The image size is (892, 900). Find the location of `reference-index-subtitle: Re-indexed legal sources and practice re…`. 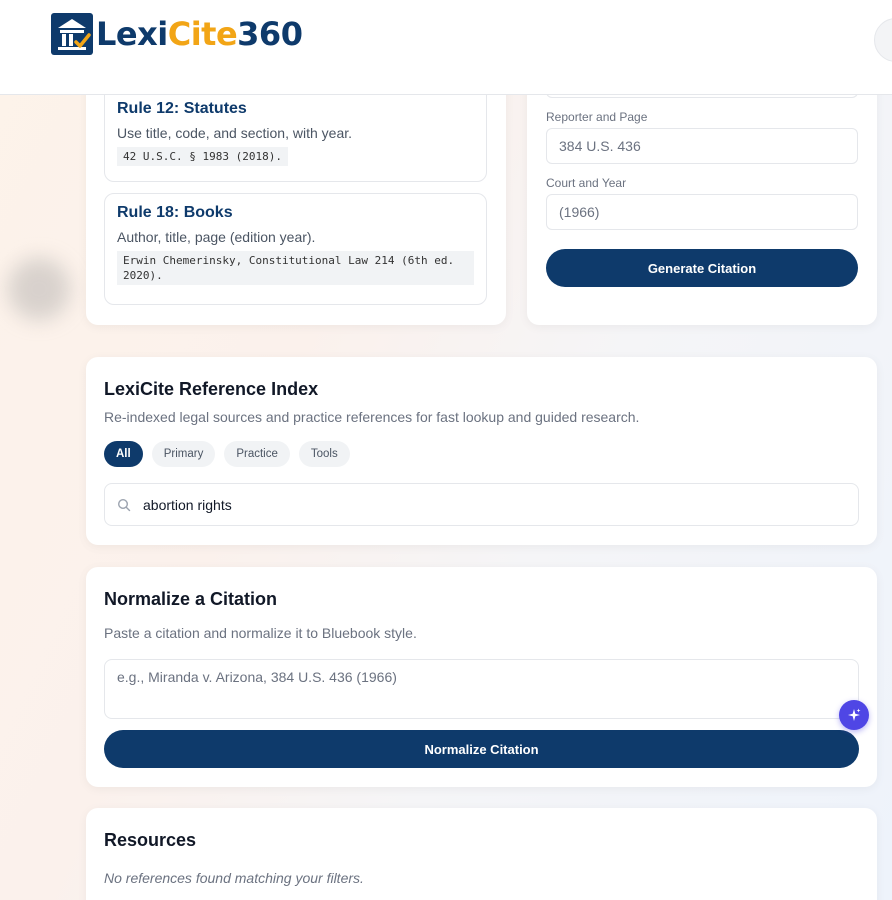

reference-index-subtitle: Re-indexed legal sources and practice re… is located at coordinates (372, 417).